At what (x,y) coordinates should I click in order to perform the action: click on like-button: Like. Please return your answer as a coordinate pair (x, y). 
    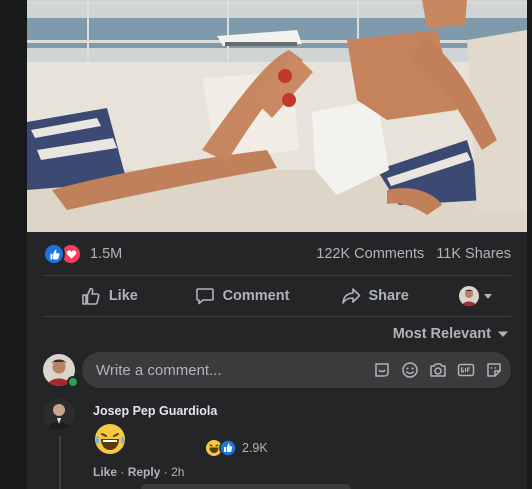
    Looking at the image, I should click on (109, 296).